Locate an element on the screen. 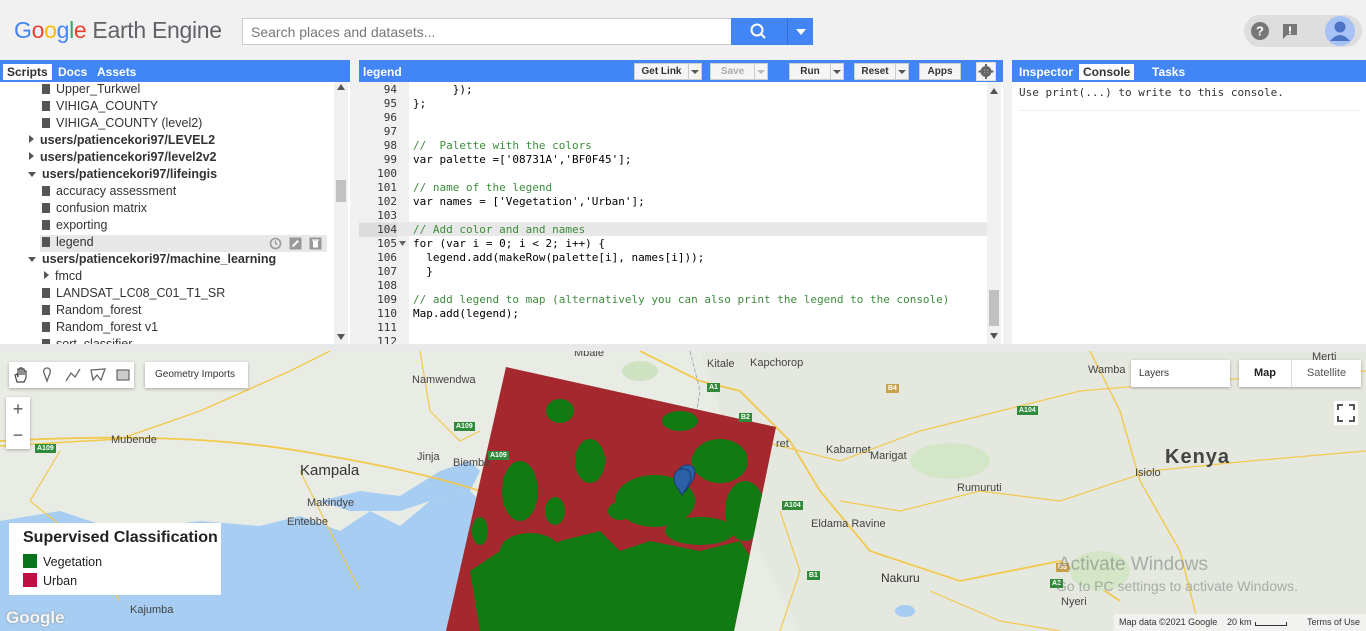  place-label: Kitale is located at coordinates (721, 364).